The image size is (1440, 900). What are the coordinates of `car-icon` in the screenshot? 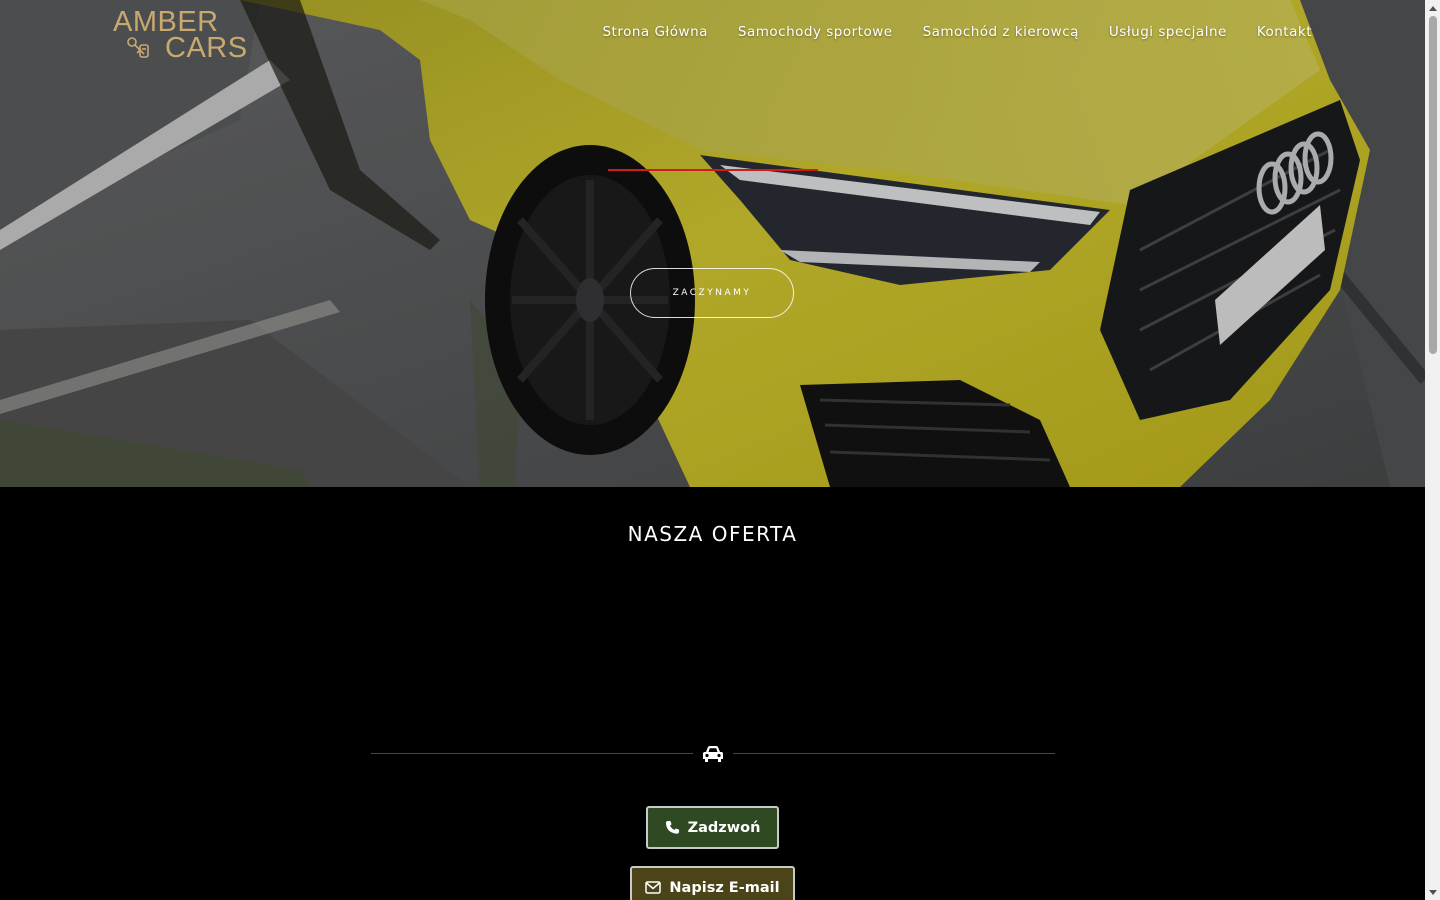 It's located at (713, 754).